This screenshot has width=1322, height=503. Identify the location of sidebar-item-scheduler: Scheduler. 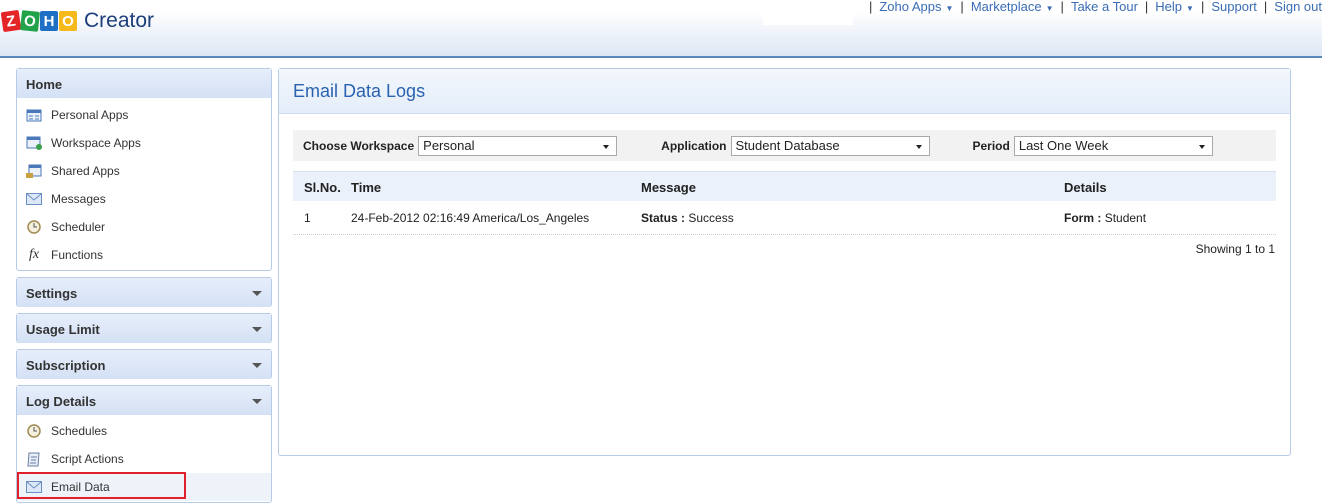
(144, 227).